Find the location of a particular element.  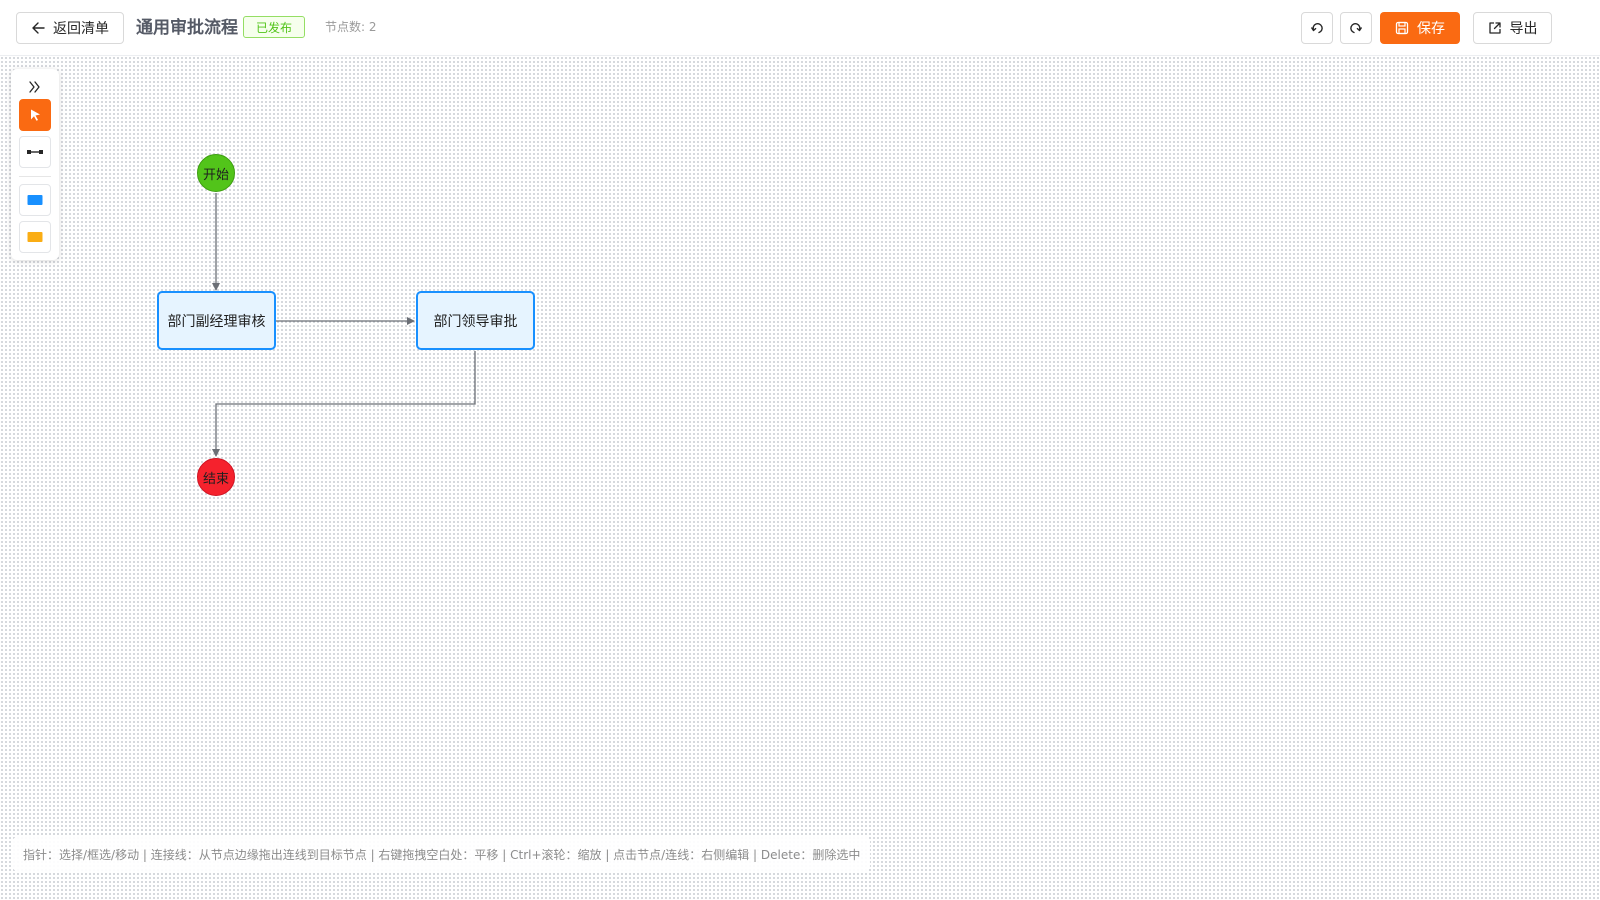

top-toolbar: 返回清单 通用审批流程 已发布 节点数: 2 保存 导出 is located at coordinates (800, 28).